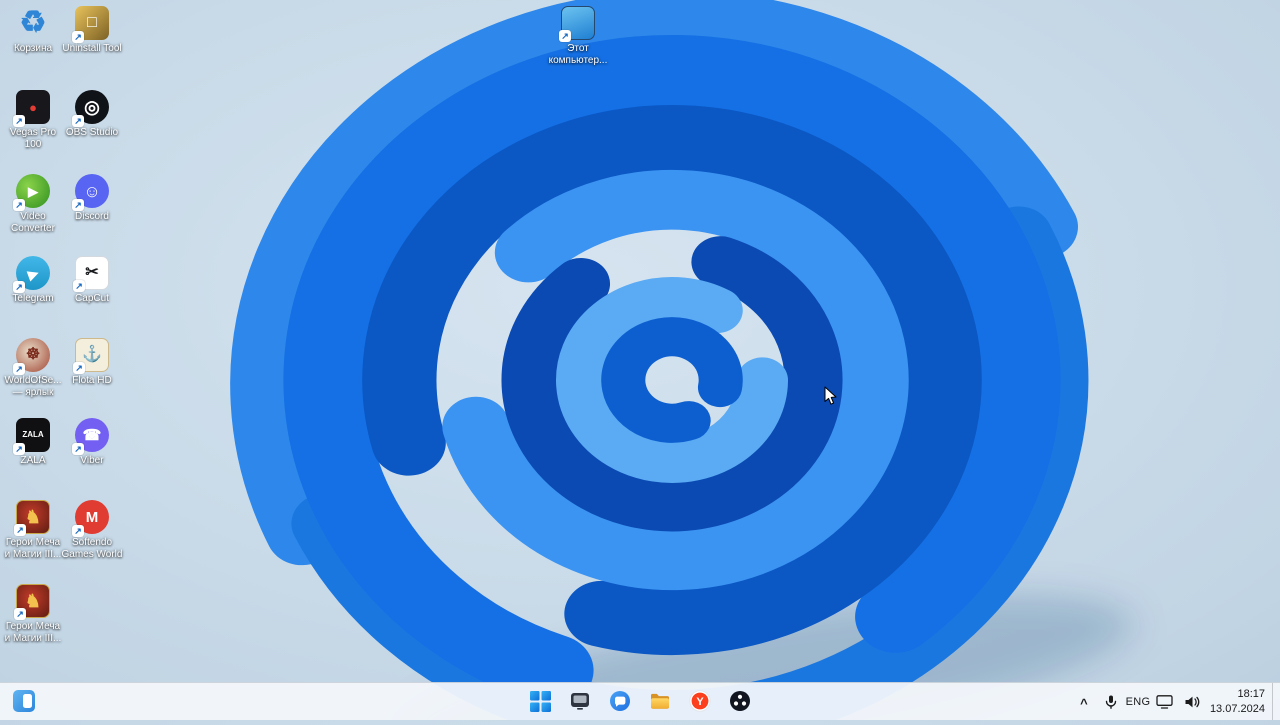  I want to click on chat-bubble-icon, so click(620, 701).